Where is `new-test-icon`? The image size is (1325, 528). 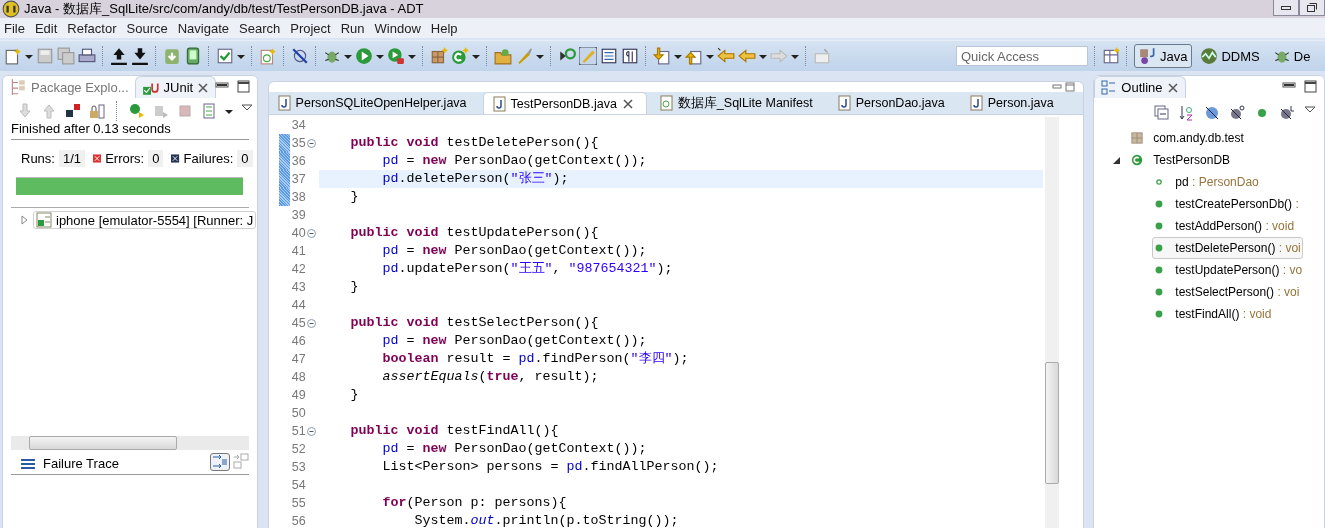 new-test-icon is located at coordinates (268, 56).